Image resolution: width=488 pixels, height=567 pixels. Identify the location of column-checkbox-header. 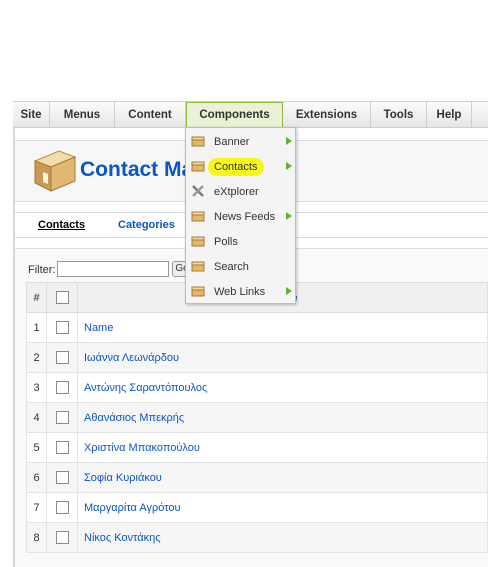
(62, 297).